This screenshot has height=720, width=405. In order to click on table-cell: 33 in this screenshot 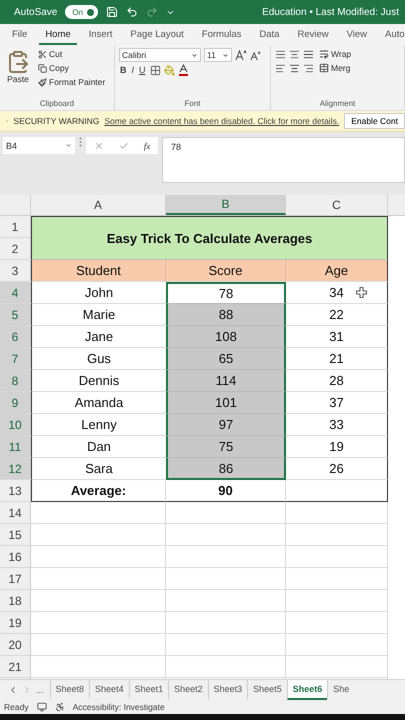, I will do `click(337, 425)`.